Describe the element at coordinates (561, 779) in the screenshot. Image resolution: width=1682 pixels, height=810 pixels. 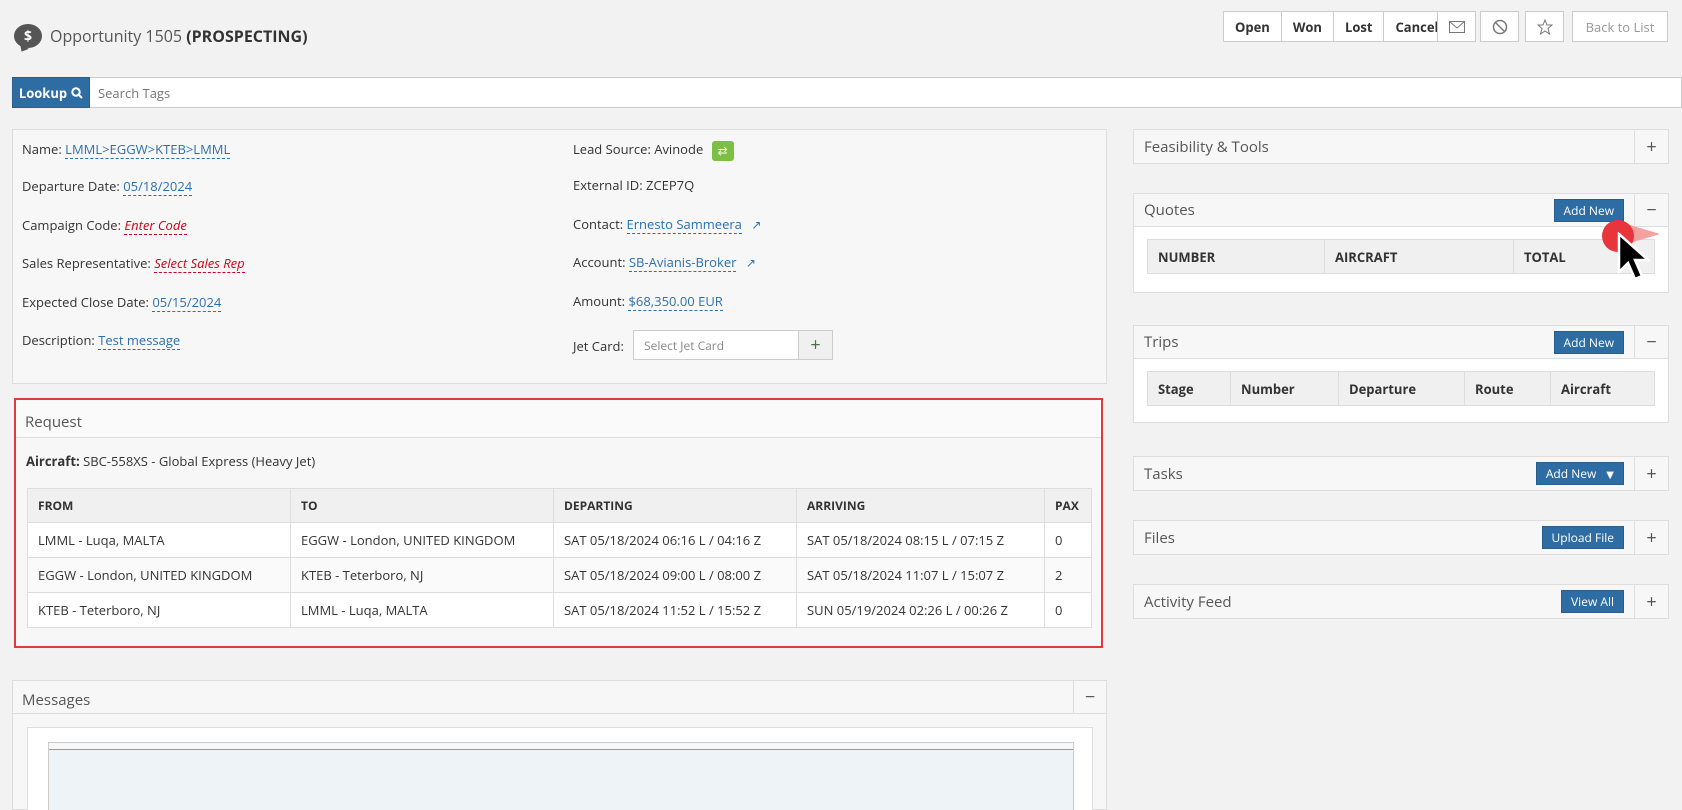
I see `message-editor-area` at that location.